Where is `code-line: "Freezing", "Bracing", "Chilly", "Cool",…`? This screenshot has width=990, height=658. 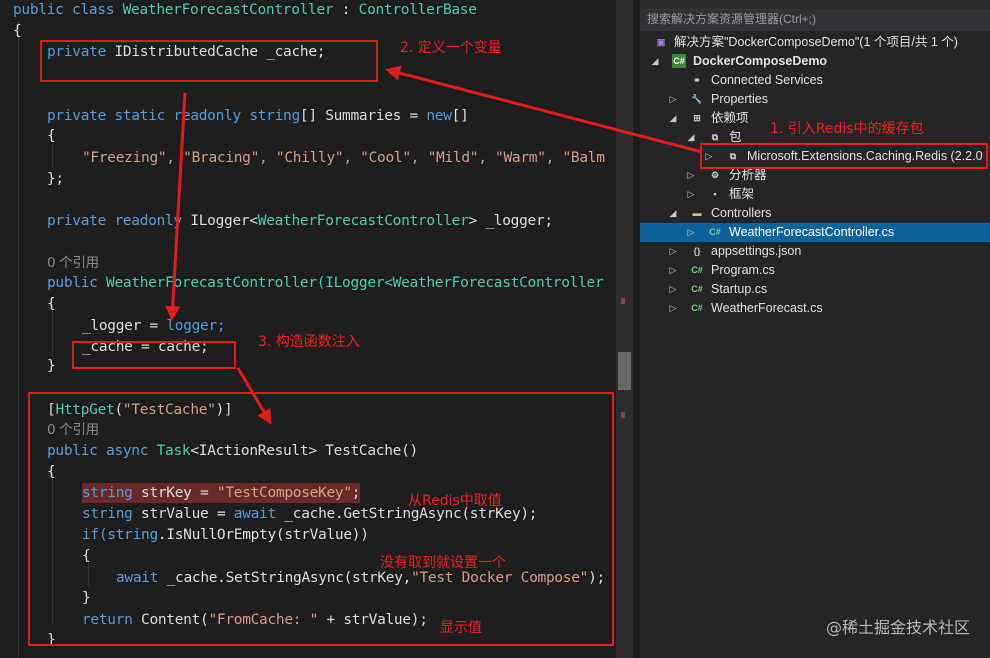
code-line: "Freezing", "Bracing", "Chilly", "Cool",… is located at coordinates (343, 158).